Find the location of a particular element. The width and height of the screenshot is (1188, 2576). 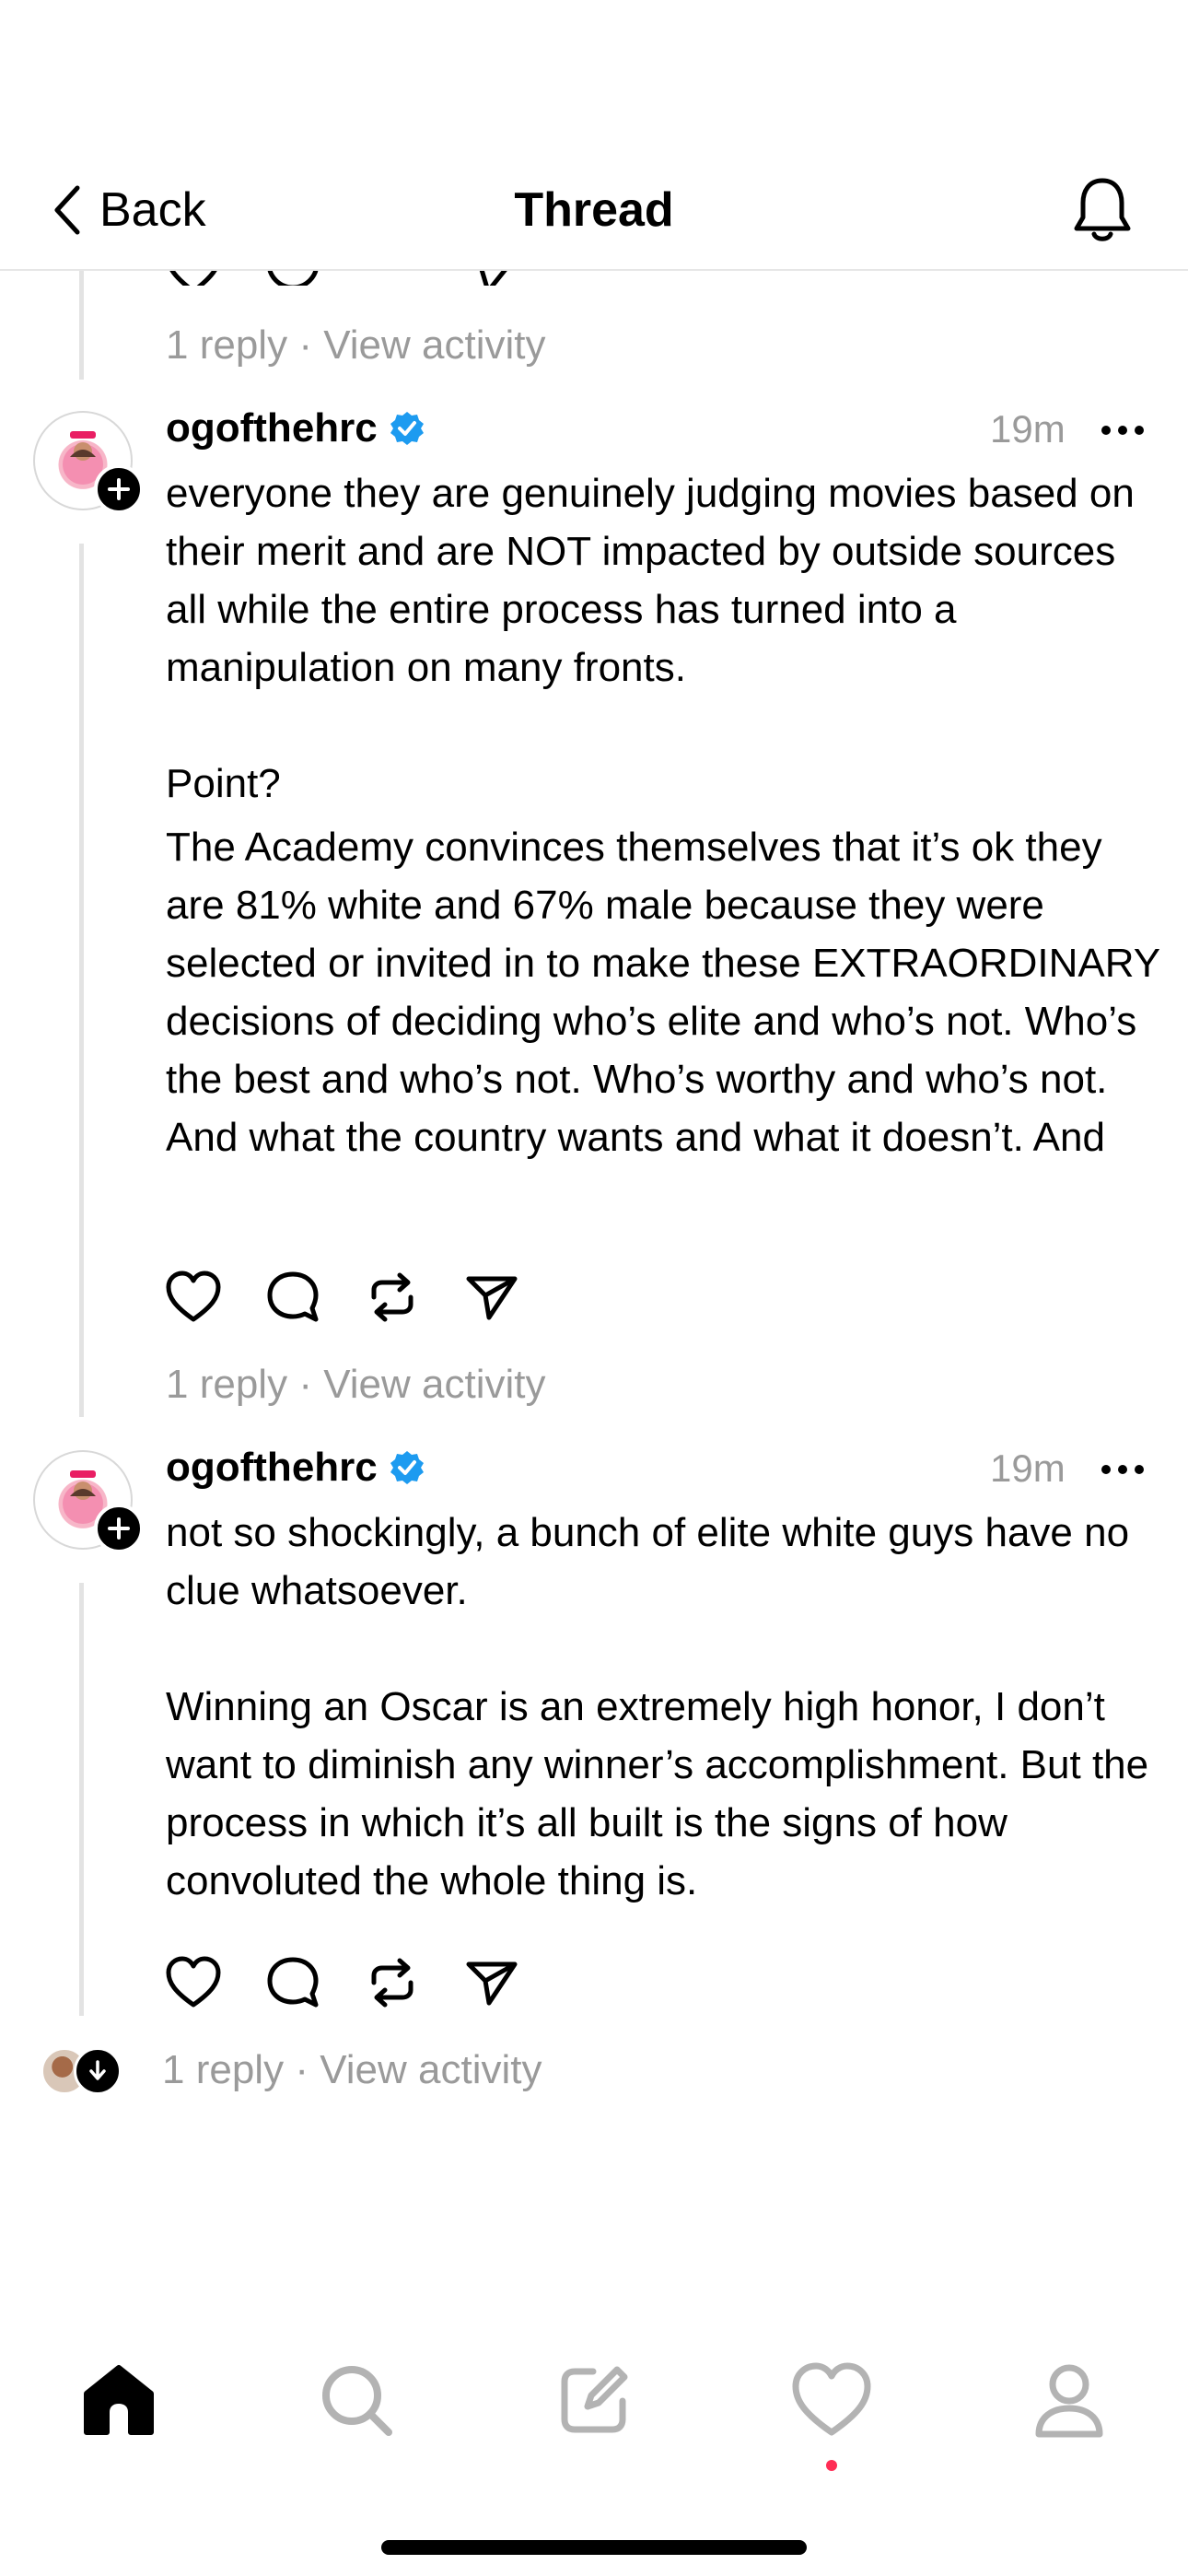

tab-bar is located at coordinates (594, 2418).